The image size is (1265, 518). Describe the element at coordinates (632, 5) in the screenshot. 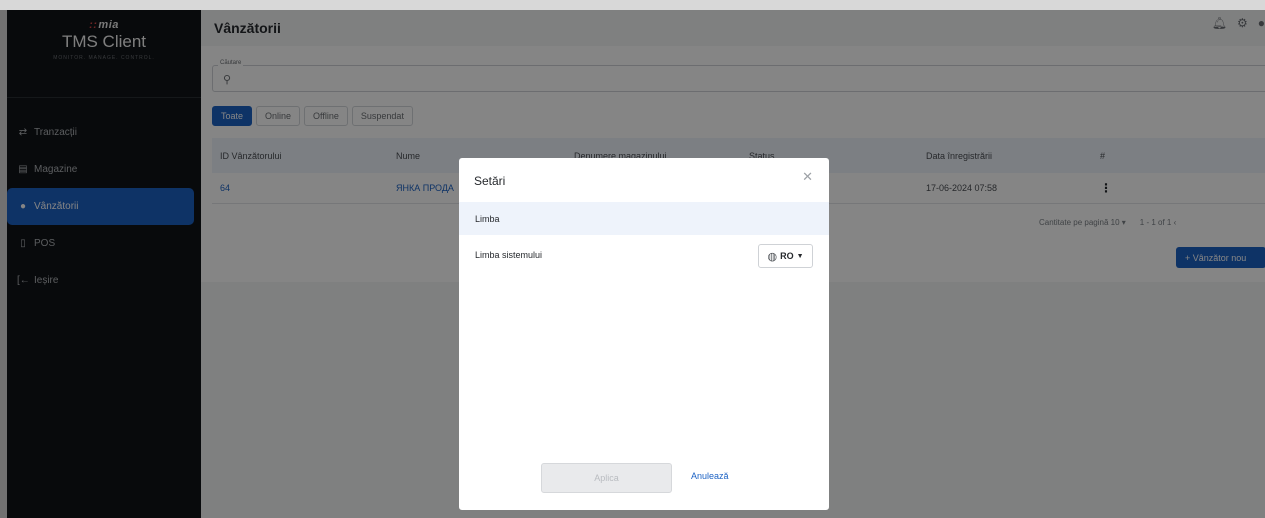

I see `screen-top-strip` at that location.